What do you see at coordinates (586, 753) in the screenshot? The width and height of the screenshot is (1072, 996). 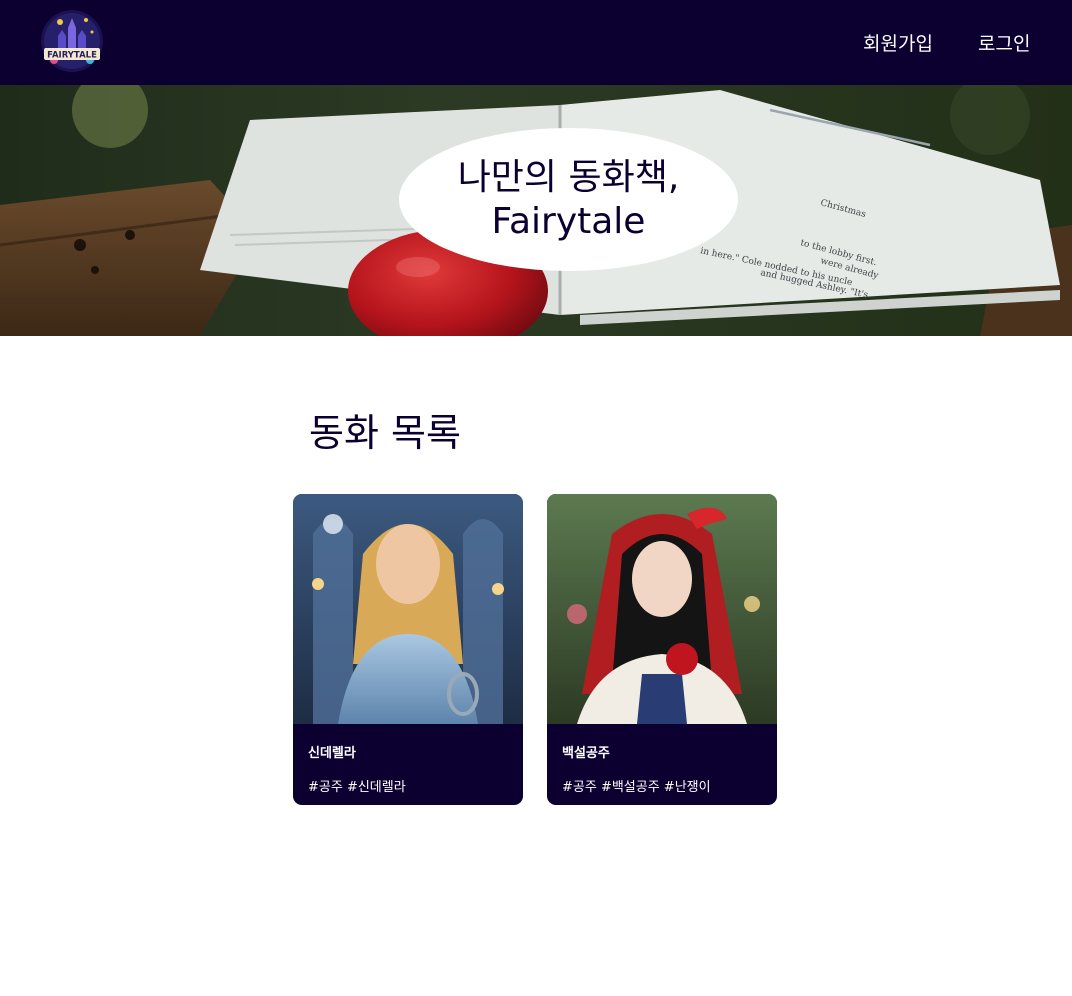 I see `story-title: 백설공주` at bounding box center [586, 753].